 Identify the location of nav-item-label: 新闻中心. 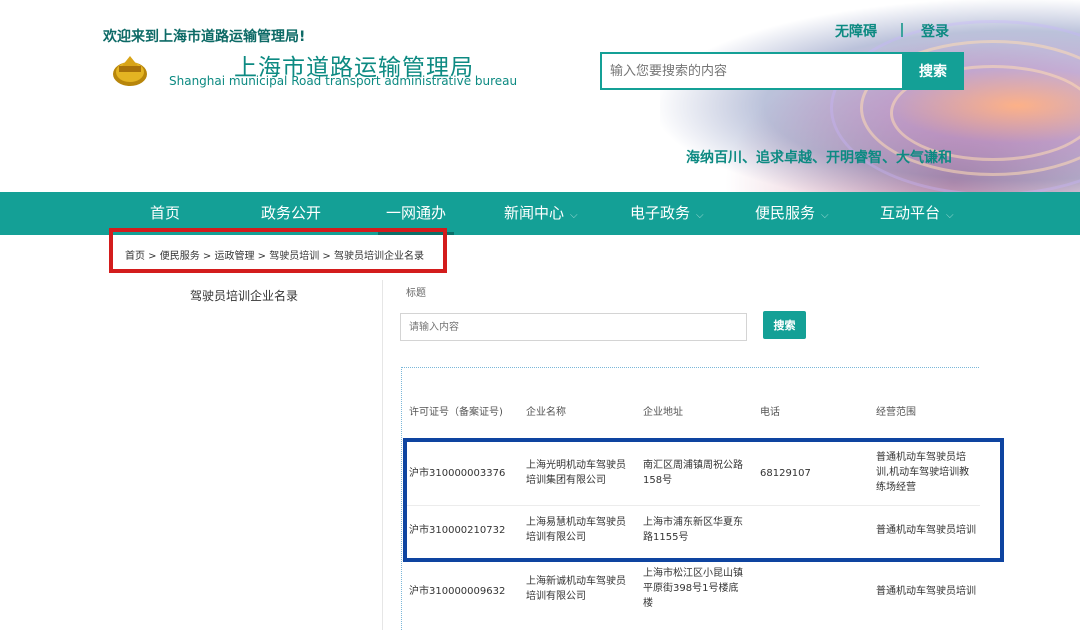
(534, 213).